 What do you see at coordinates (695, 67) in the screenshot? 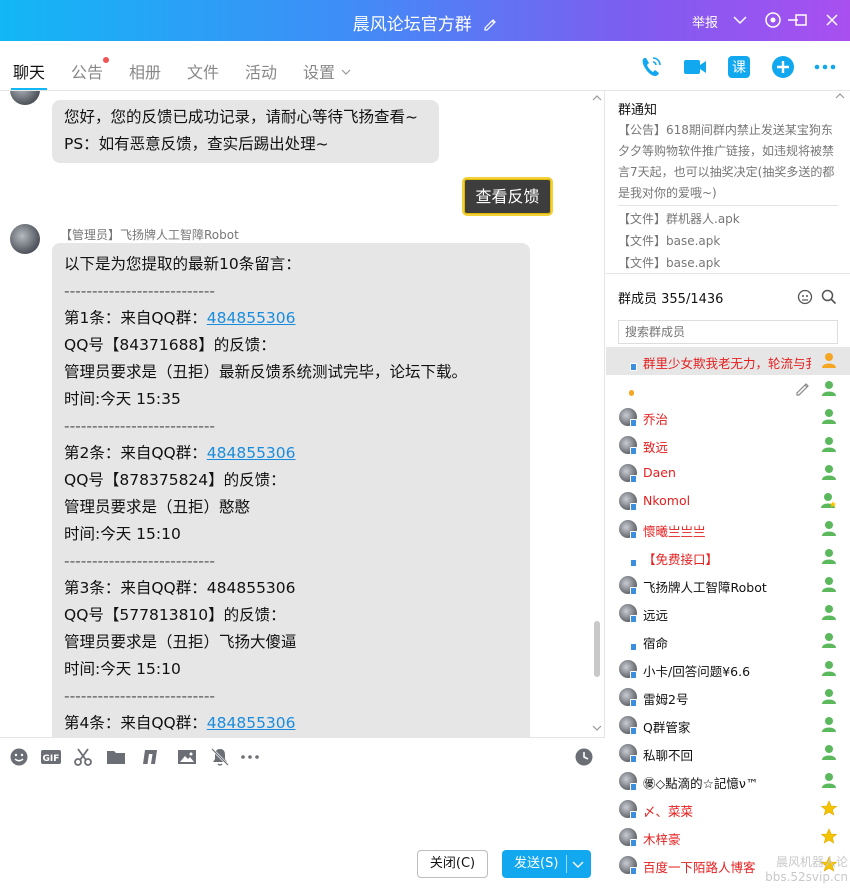
I see `video-icon` at bounding box center [695, 67].